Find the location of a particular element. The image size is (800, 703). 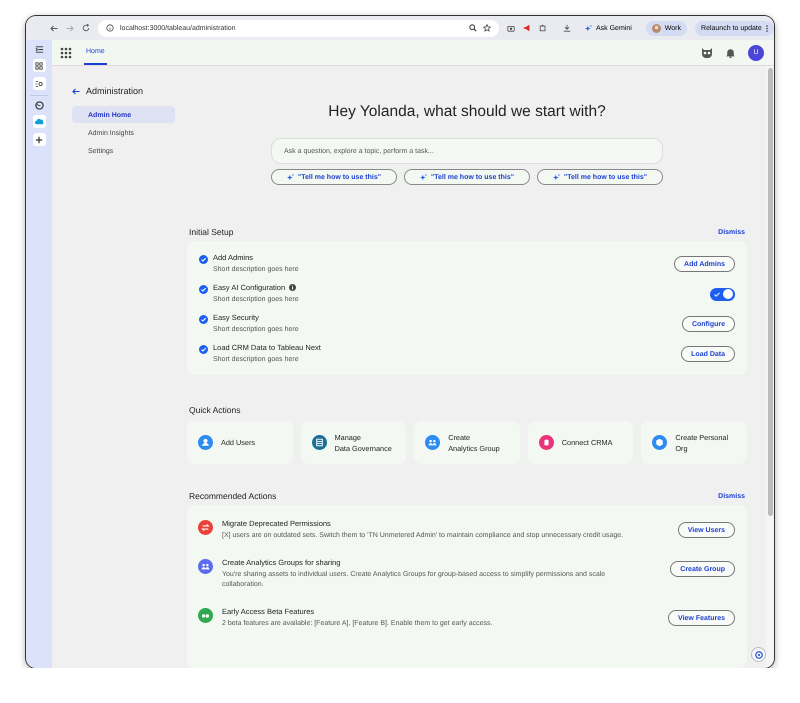

apps-grid-icon is located at coordinates (66, 52).